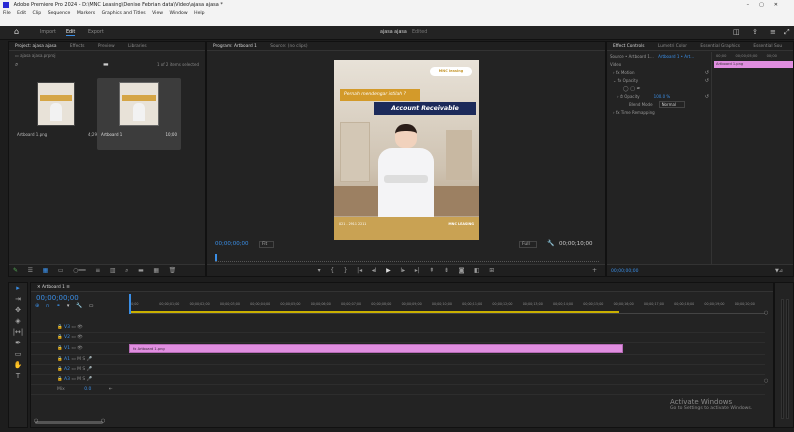  I want to click on export-frame-icon: ◙, so click(462, 270).